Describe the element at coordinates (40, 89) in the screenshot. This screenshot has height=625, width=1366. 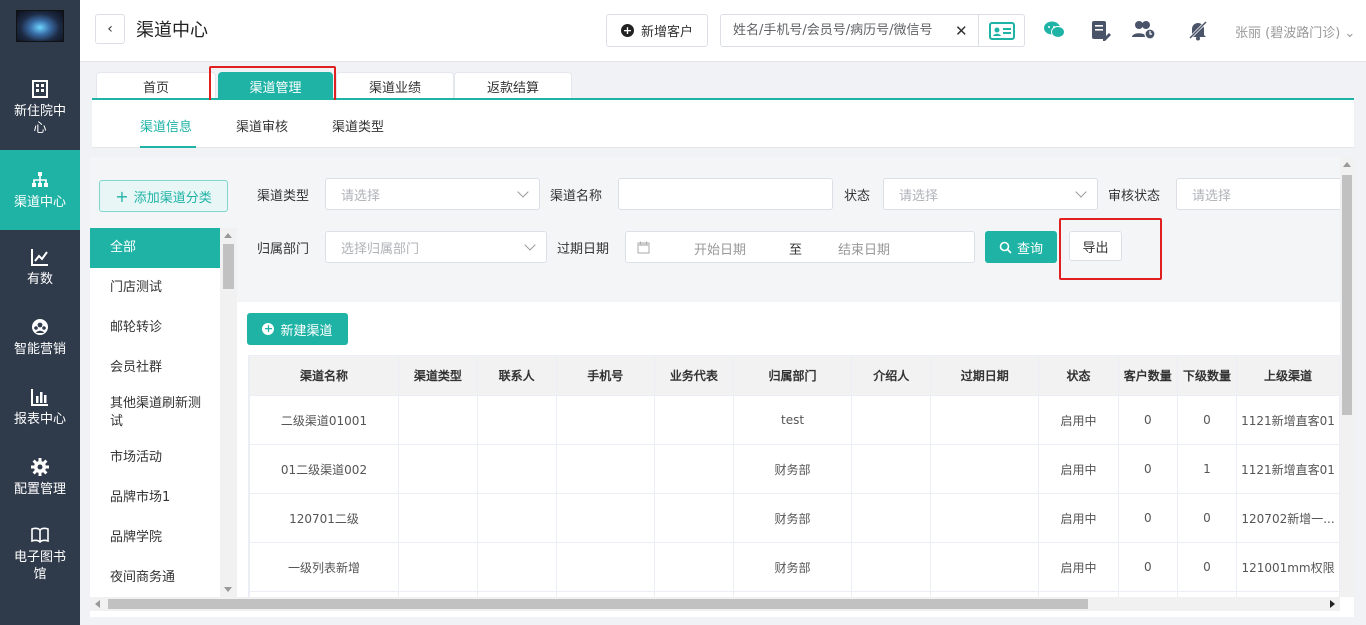
I see `building-icon` at that location.